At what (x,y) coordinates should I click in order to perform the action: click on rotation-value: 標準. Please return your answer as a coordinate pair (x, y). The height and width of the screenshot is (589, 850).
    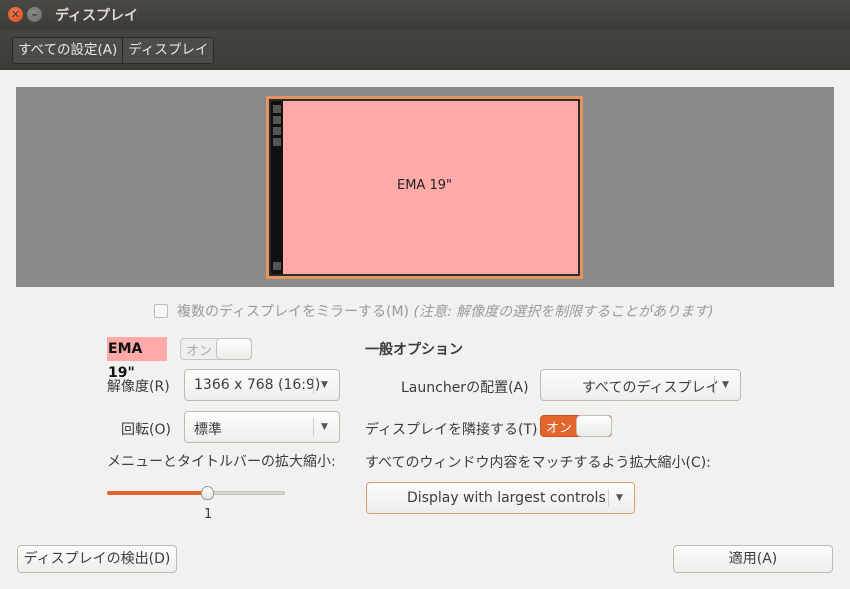
    Looking at the image, I should click on (208, 430).